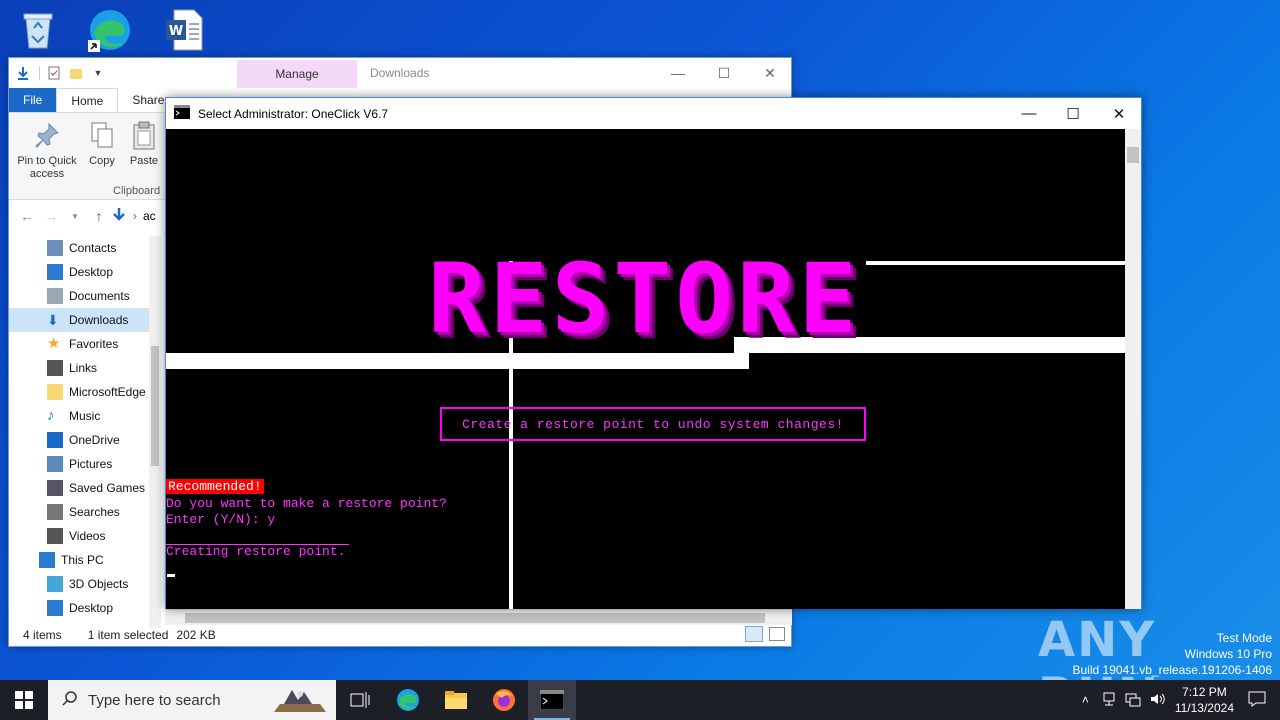  I want to click on task-view-button, so click(360, 700).